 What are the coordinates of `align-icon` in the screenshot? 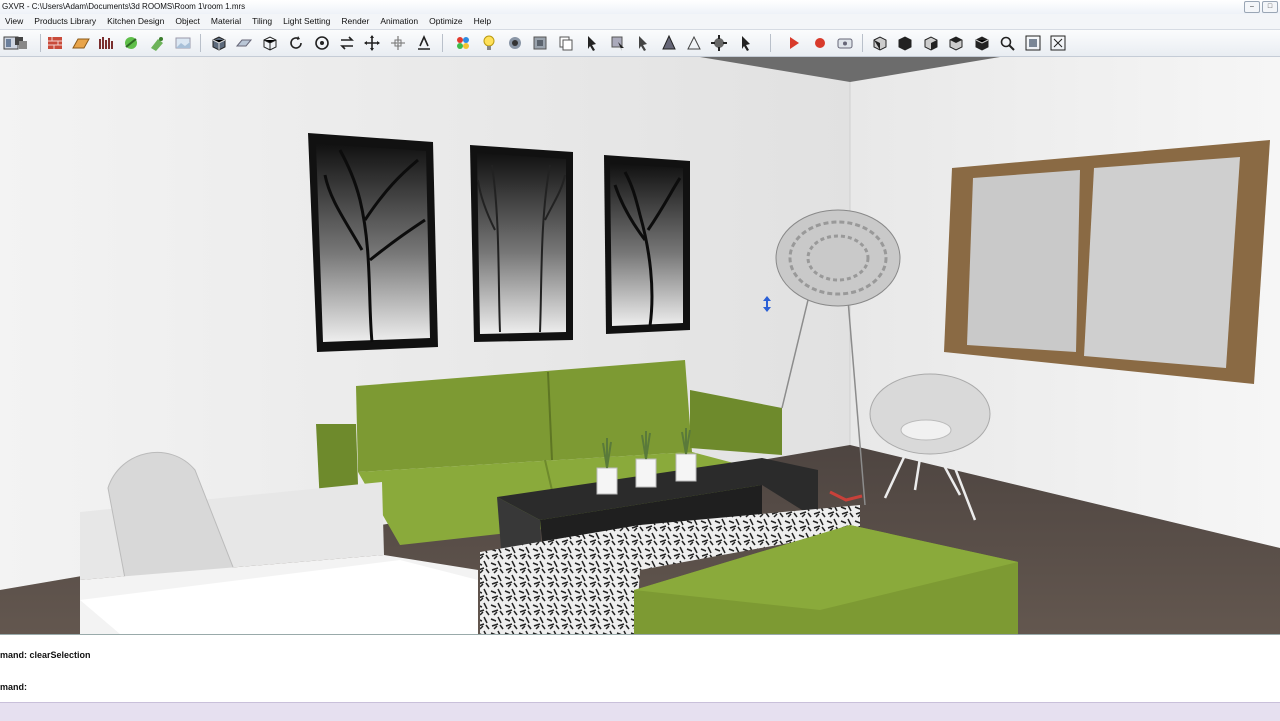 It's located at (424, 43).